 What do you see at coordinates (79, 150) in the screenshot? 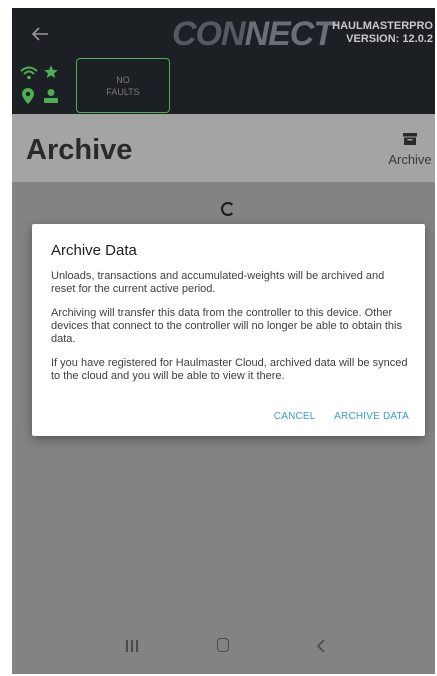
I see `page-title: Archive` at bounding box center [79, 150].